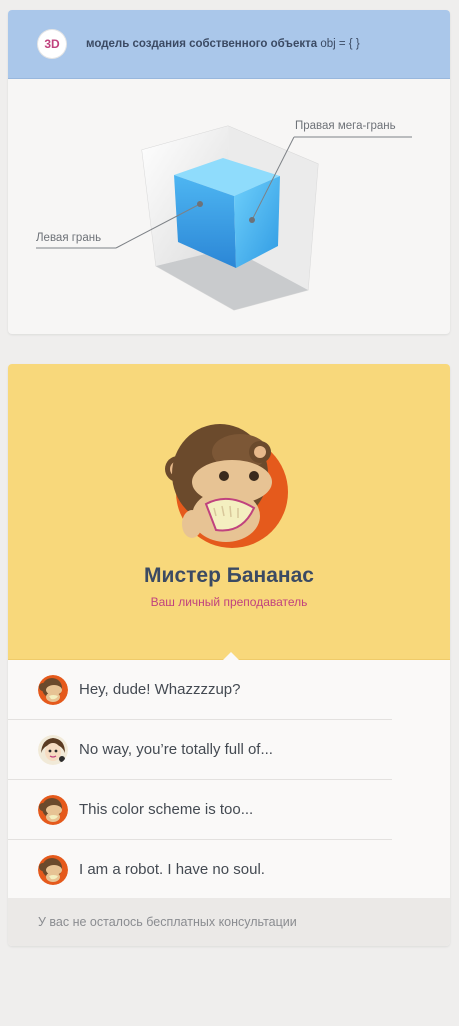 The image size is (459, 1026). Describe the element at coordinates (229, 602) in the screenshot. I see `tutor-subtitle: Ваш личный преподаватель` at that location.